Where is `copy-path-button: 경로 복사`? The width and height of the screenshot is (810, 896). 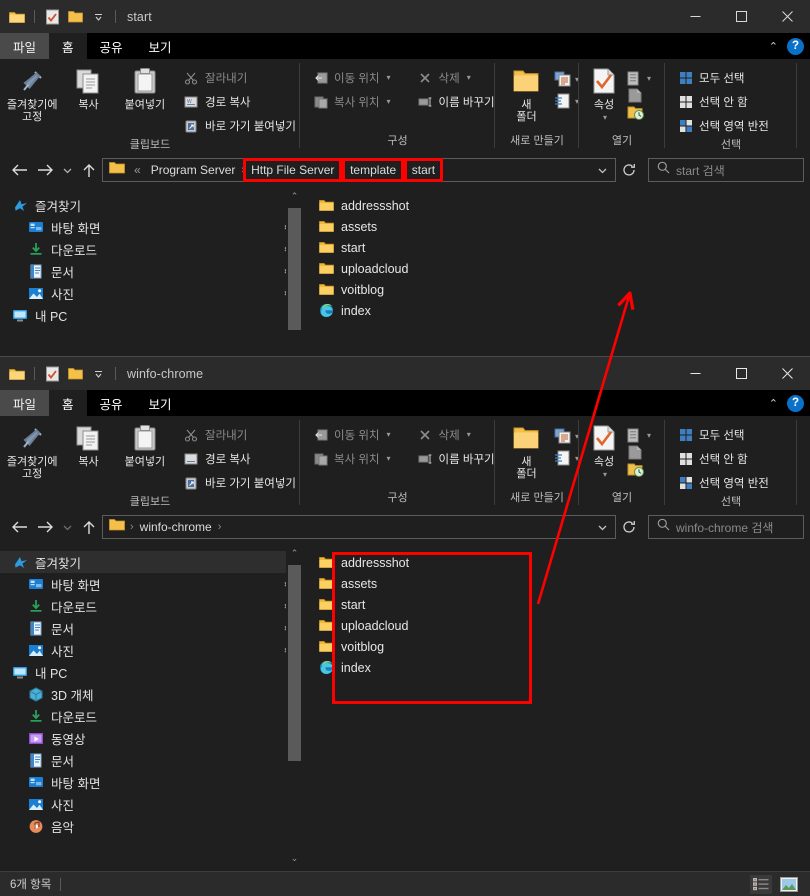 copy-path-button: 경로 복사 is located at coordinates (239, 458).